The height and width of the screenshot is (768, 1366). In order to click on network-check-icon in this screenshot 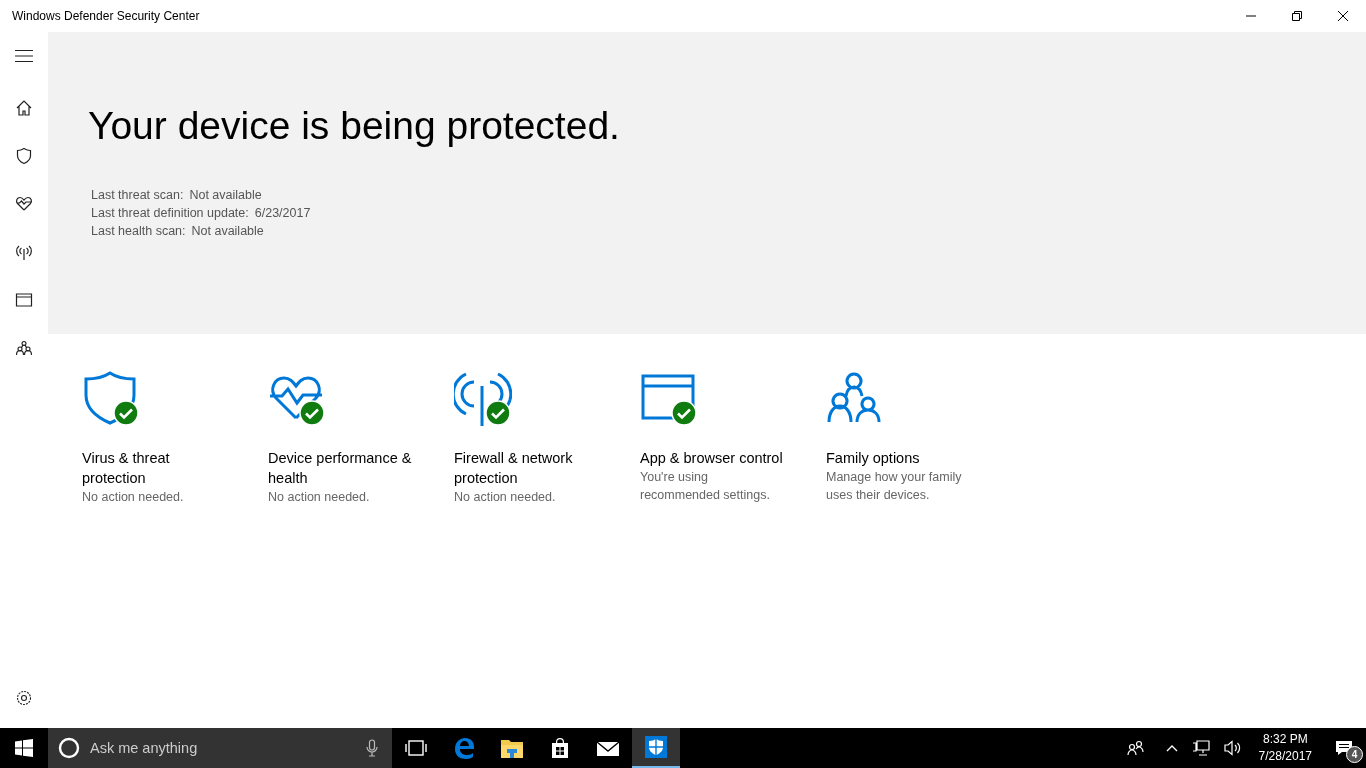, I will do `click(483, 399)`.